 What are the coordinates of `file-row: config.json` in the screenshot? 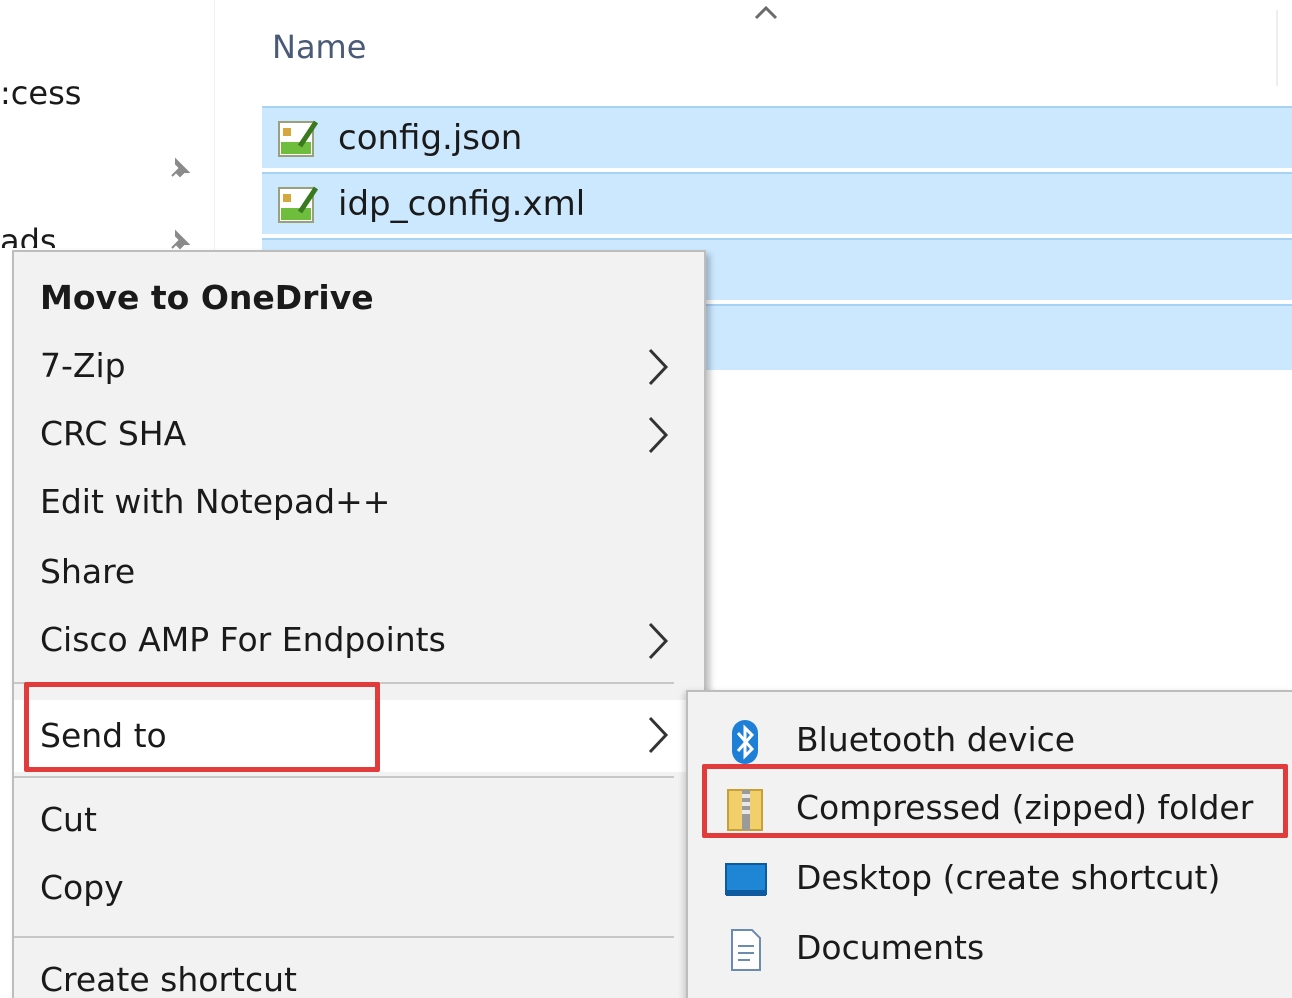 It's located at (777, 137).